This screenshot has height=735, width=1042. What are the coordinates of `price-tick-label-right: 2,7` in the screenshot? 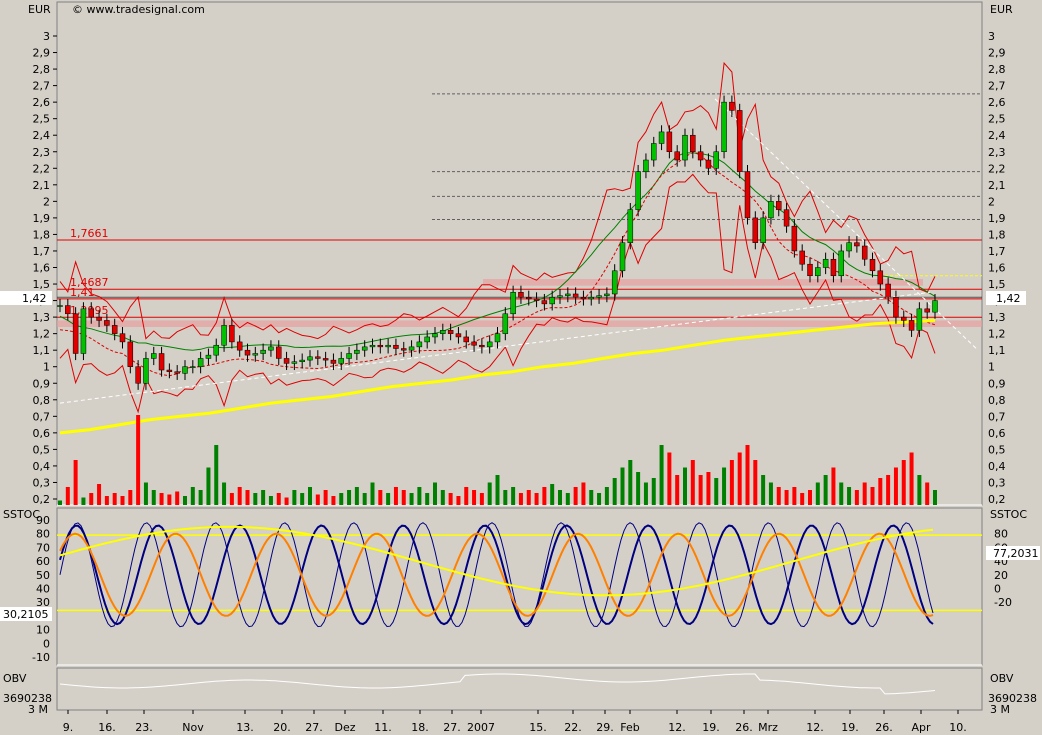 It's located at (997, 86).